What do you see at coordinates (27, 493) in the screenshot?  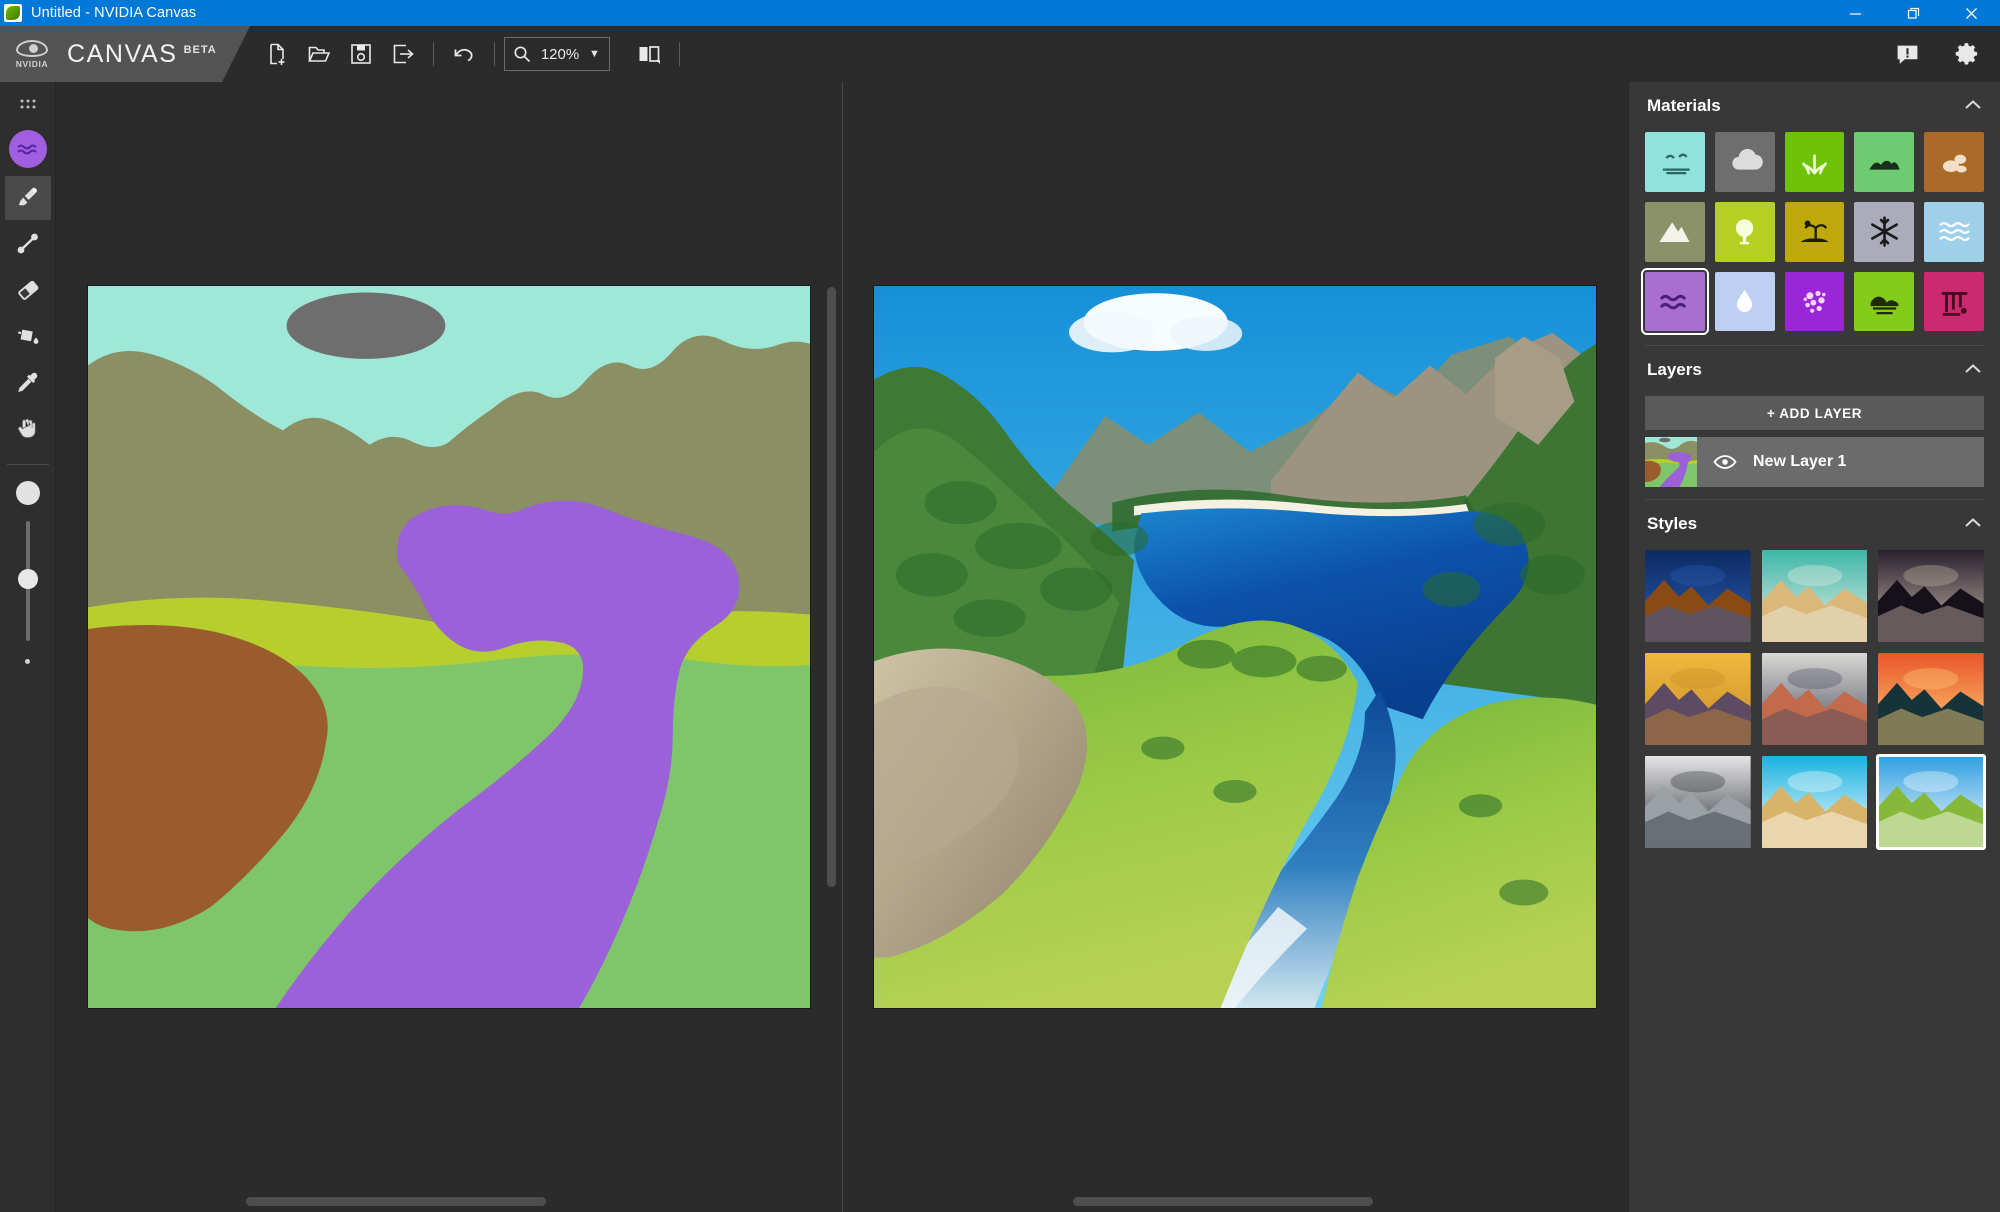 I see `brush-size-preview` at bounding box center [27, 493].